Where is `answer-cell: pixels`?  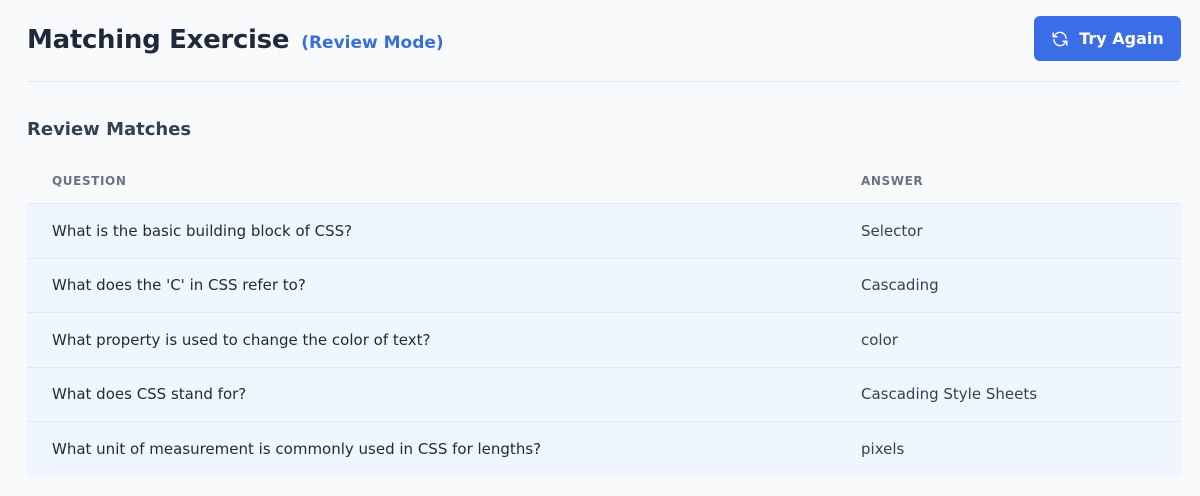 answer-cell: pixels is located at coordinates (883, 449).